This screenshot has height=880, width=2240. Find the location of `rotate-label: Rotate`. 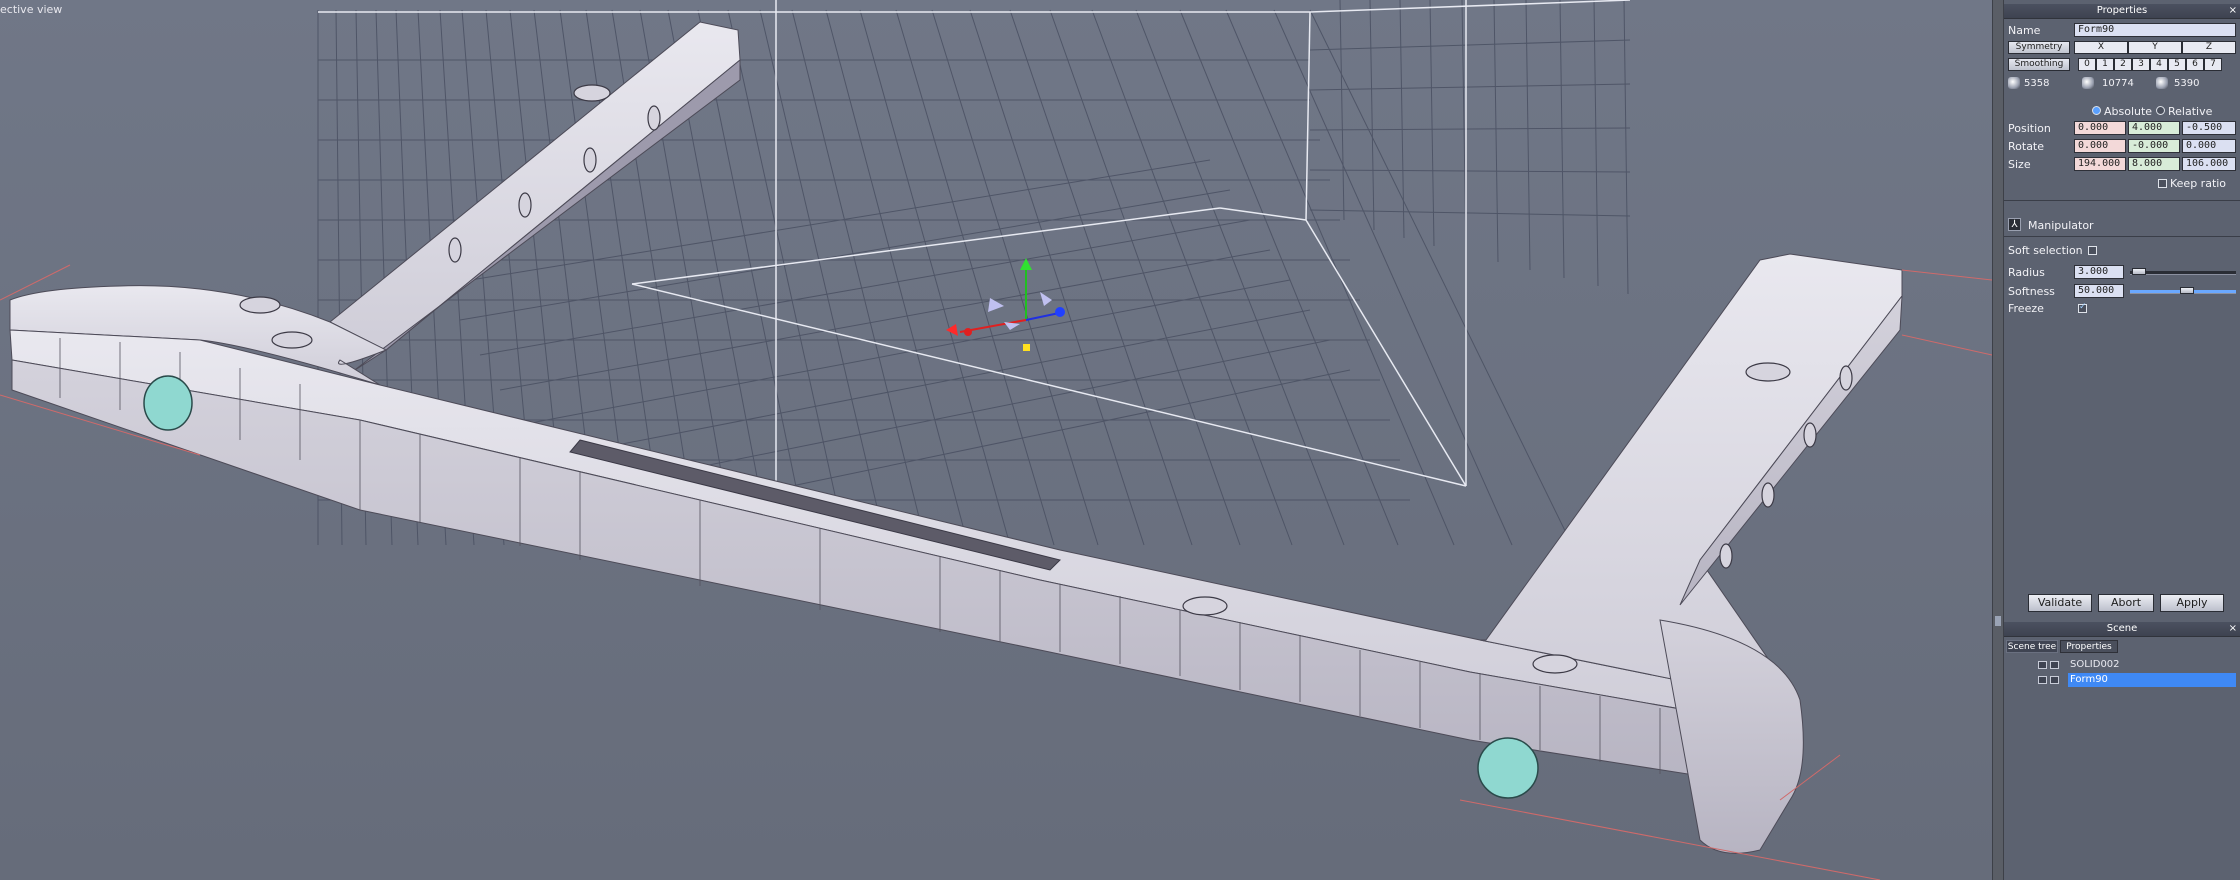

rotate-label: Rotate is located at coordinates (2026, 146).